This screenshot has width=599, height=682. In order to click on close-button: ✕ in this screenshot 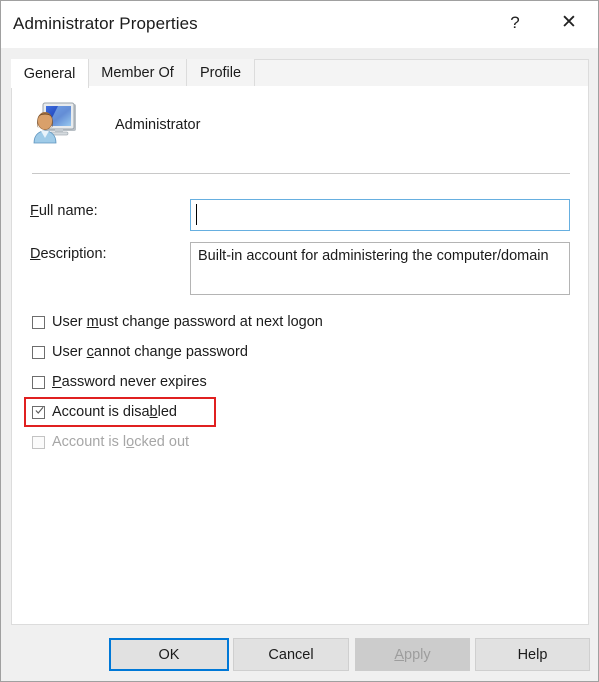, I will do `click(569, 22)`.